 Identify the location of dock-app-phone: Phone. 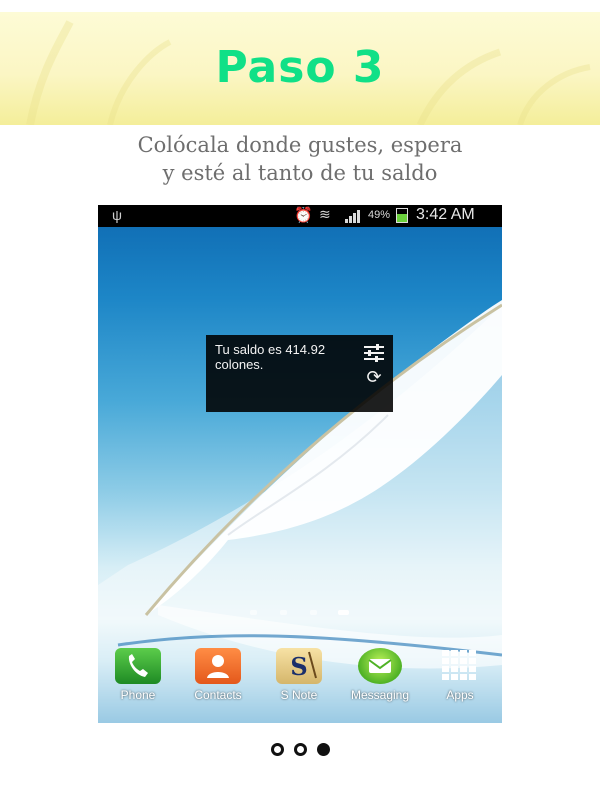
(138, 678).